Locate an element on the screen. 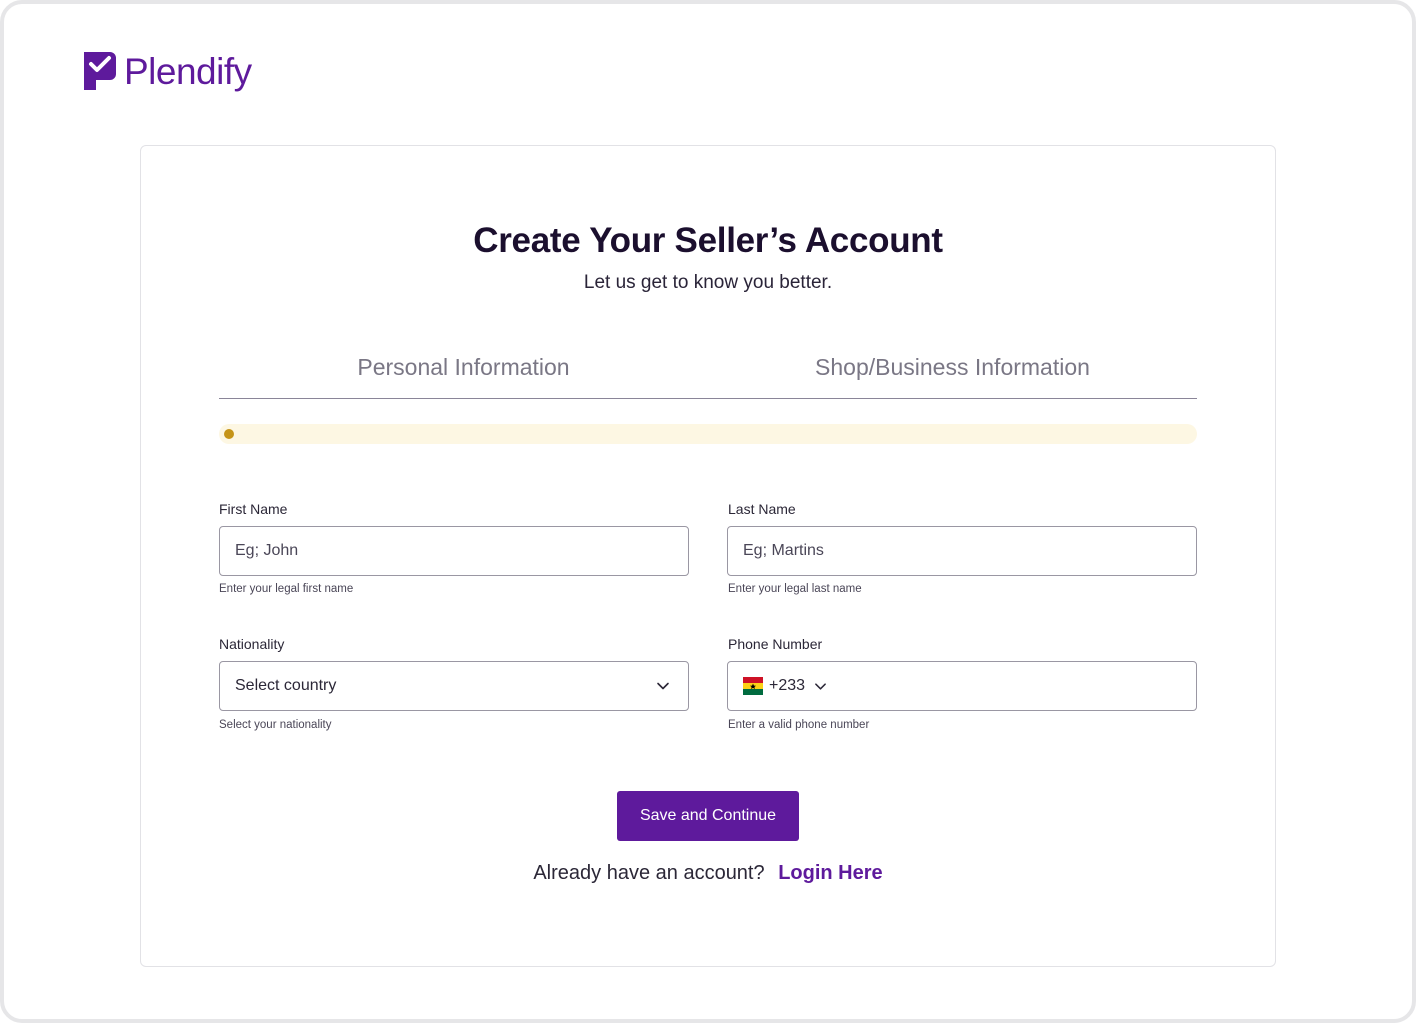 The width and height of the screenshot is (1416, 1023). dial-code: +233 is located at coordinates (787, 685).